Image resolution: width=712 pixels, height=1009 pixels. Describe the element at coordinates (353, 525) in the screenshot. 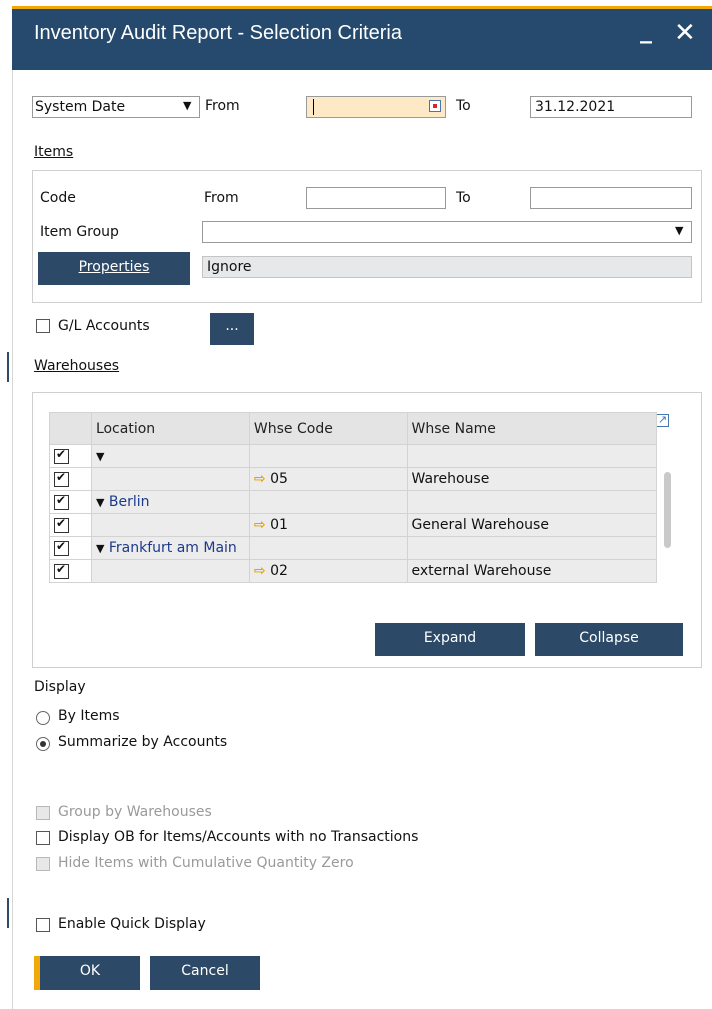

I see `table-row: ⇨ 01 General Warehouse` at that location.